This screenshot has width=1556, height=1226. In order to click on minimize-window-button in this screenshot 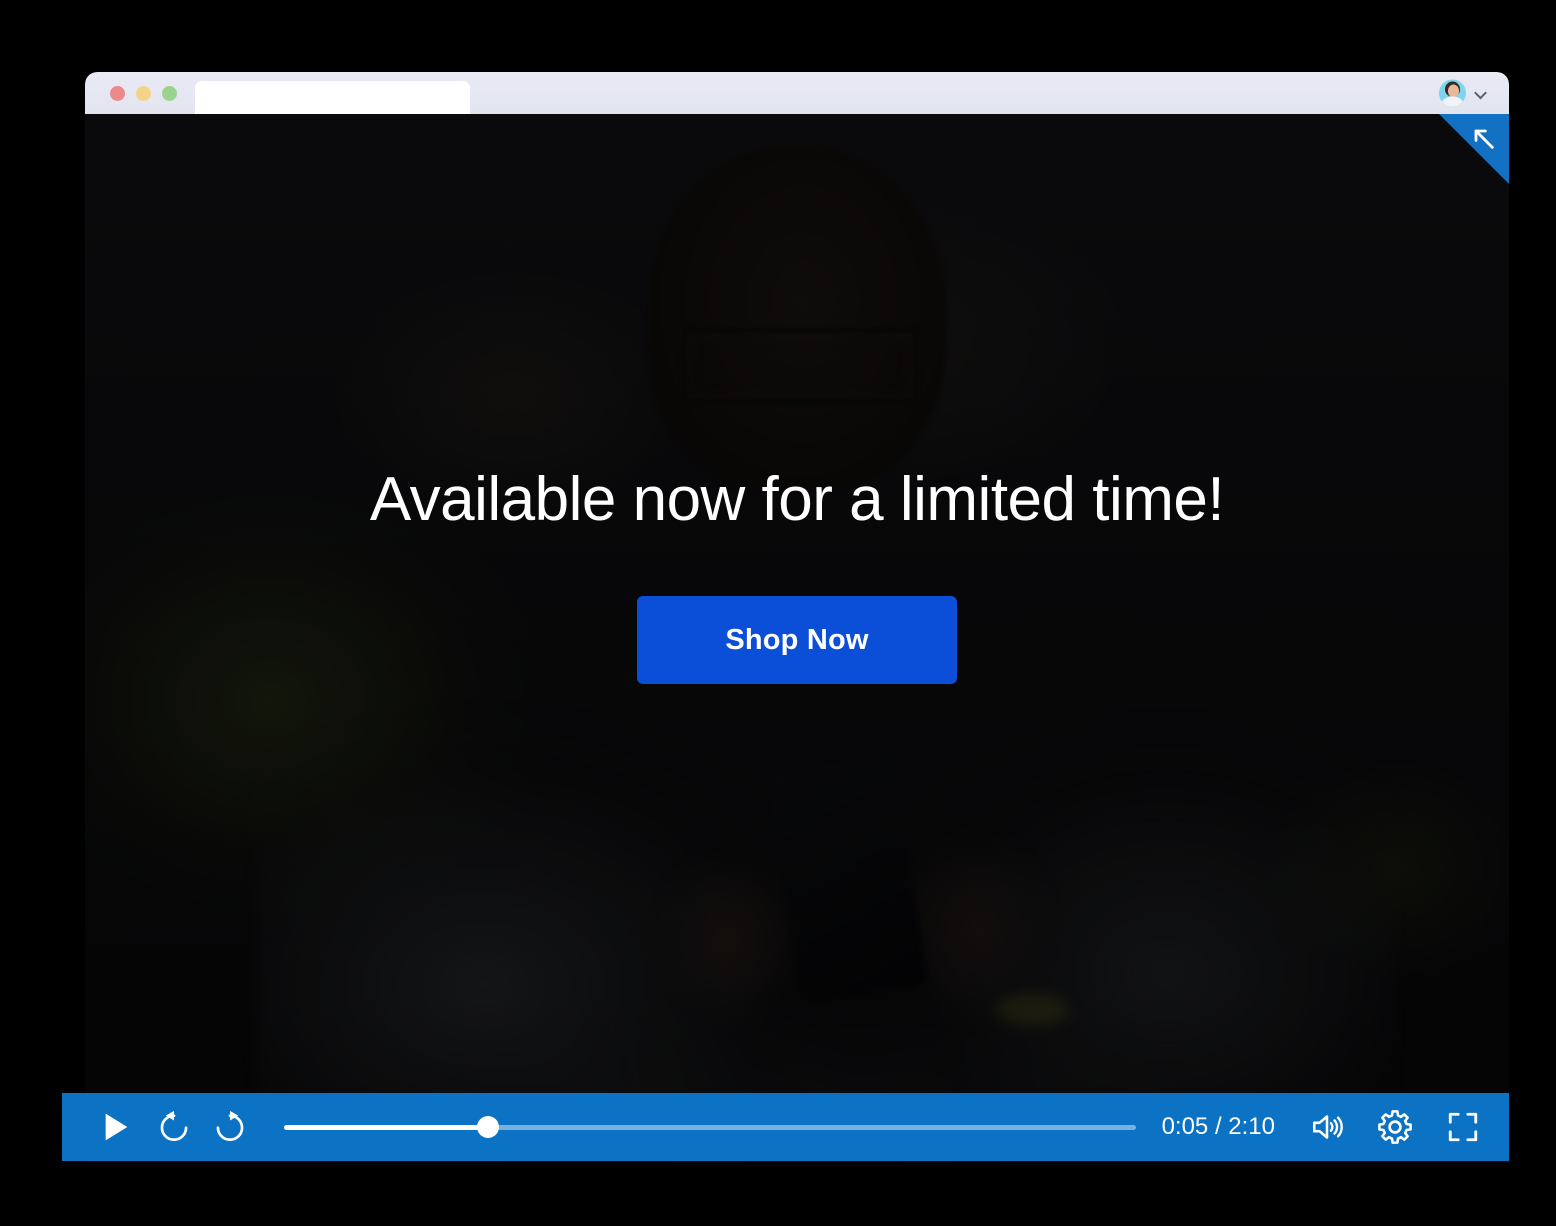, I will do `click(143, 93)`.